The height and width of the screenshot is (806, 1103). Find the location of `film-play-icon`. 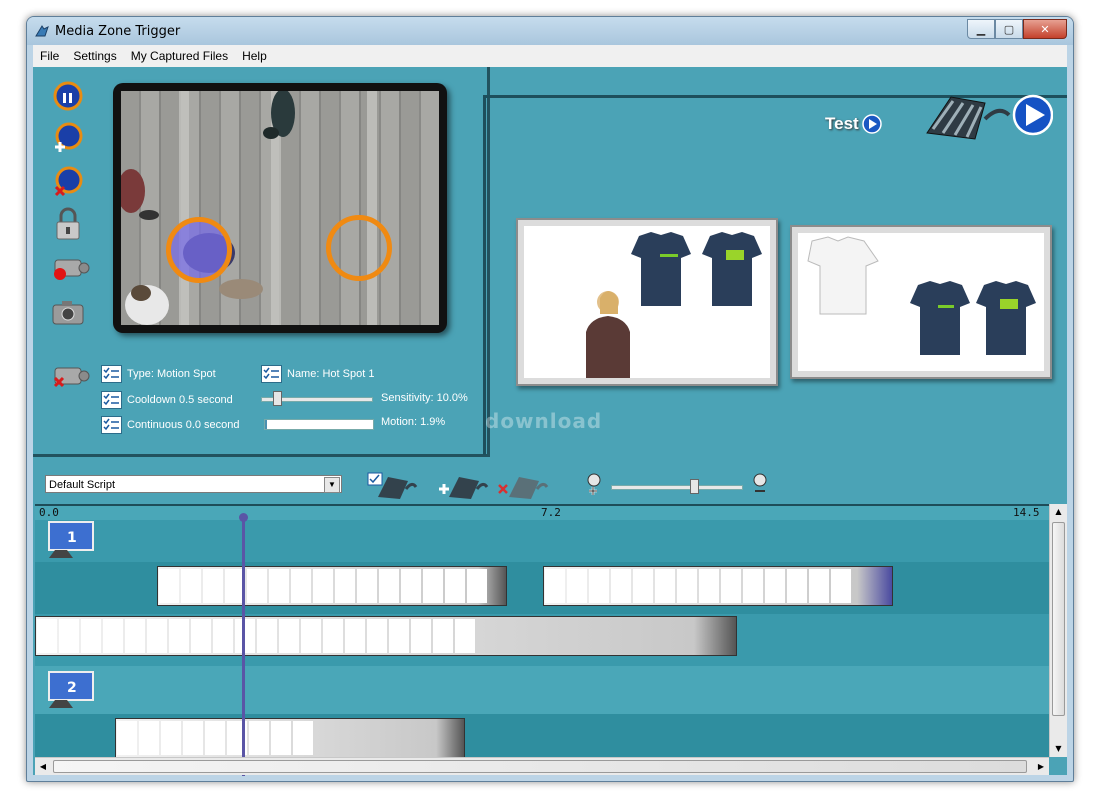

film-play-icon is located at coordinates (990, 117).